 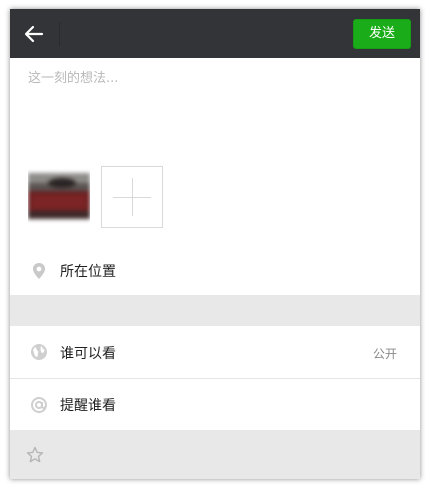 What do you see at coordinates (59, 34) in the screenshot?
I see `topbar-divider` at bounding box center [59, 34].